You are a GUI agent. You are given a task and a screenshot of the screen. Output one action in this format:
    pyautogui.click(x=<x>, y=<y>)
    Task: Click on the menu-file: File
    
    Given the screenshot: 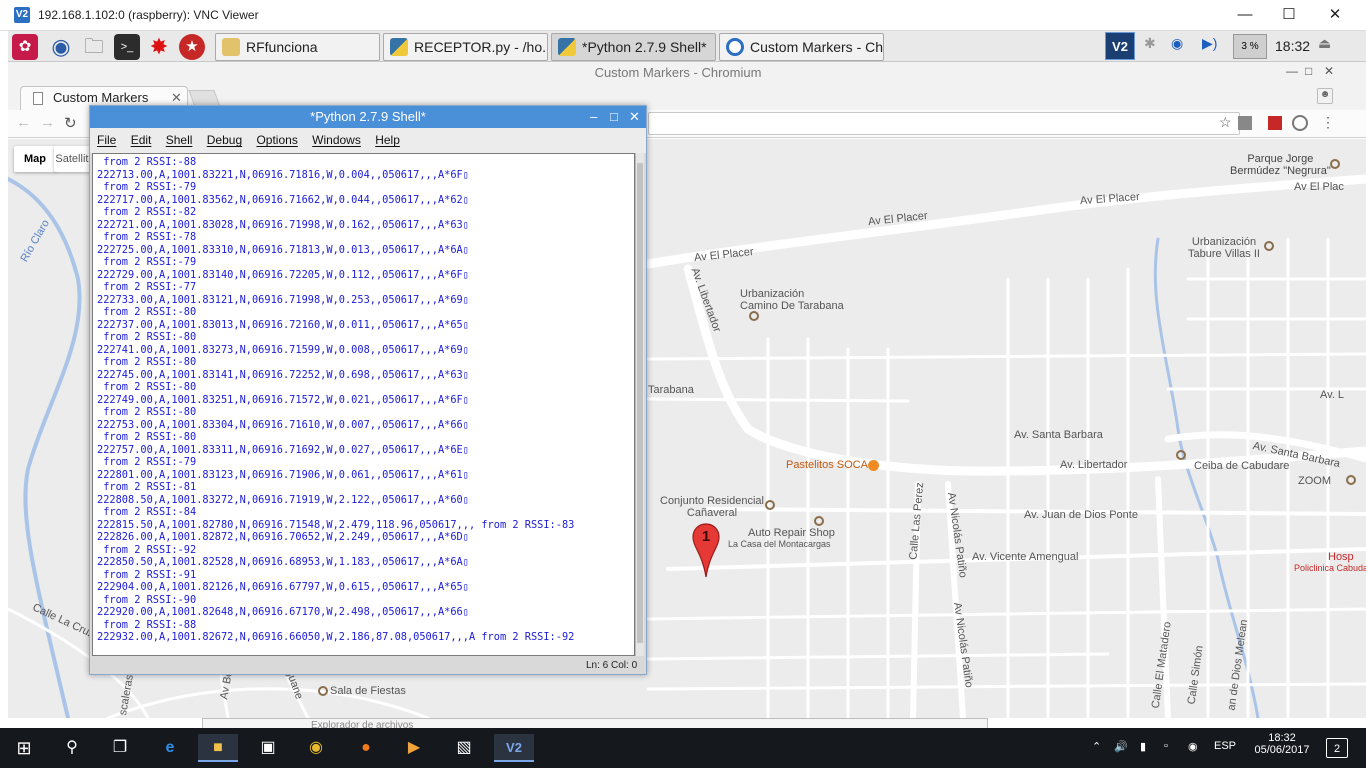 What is the action you would take?
    pyautogui.click(x=106, y=140)
    